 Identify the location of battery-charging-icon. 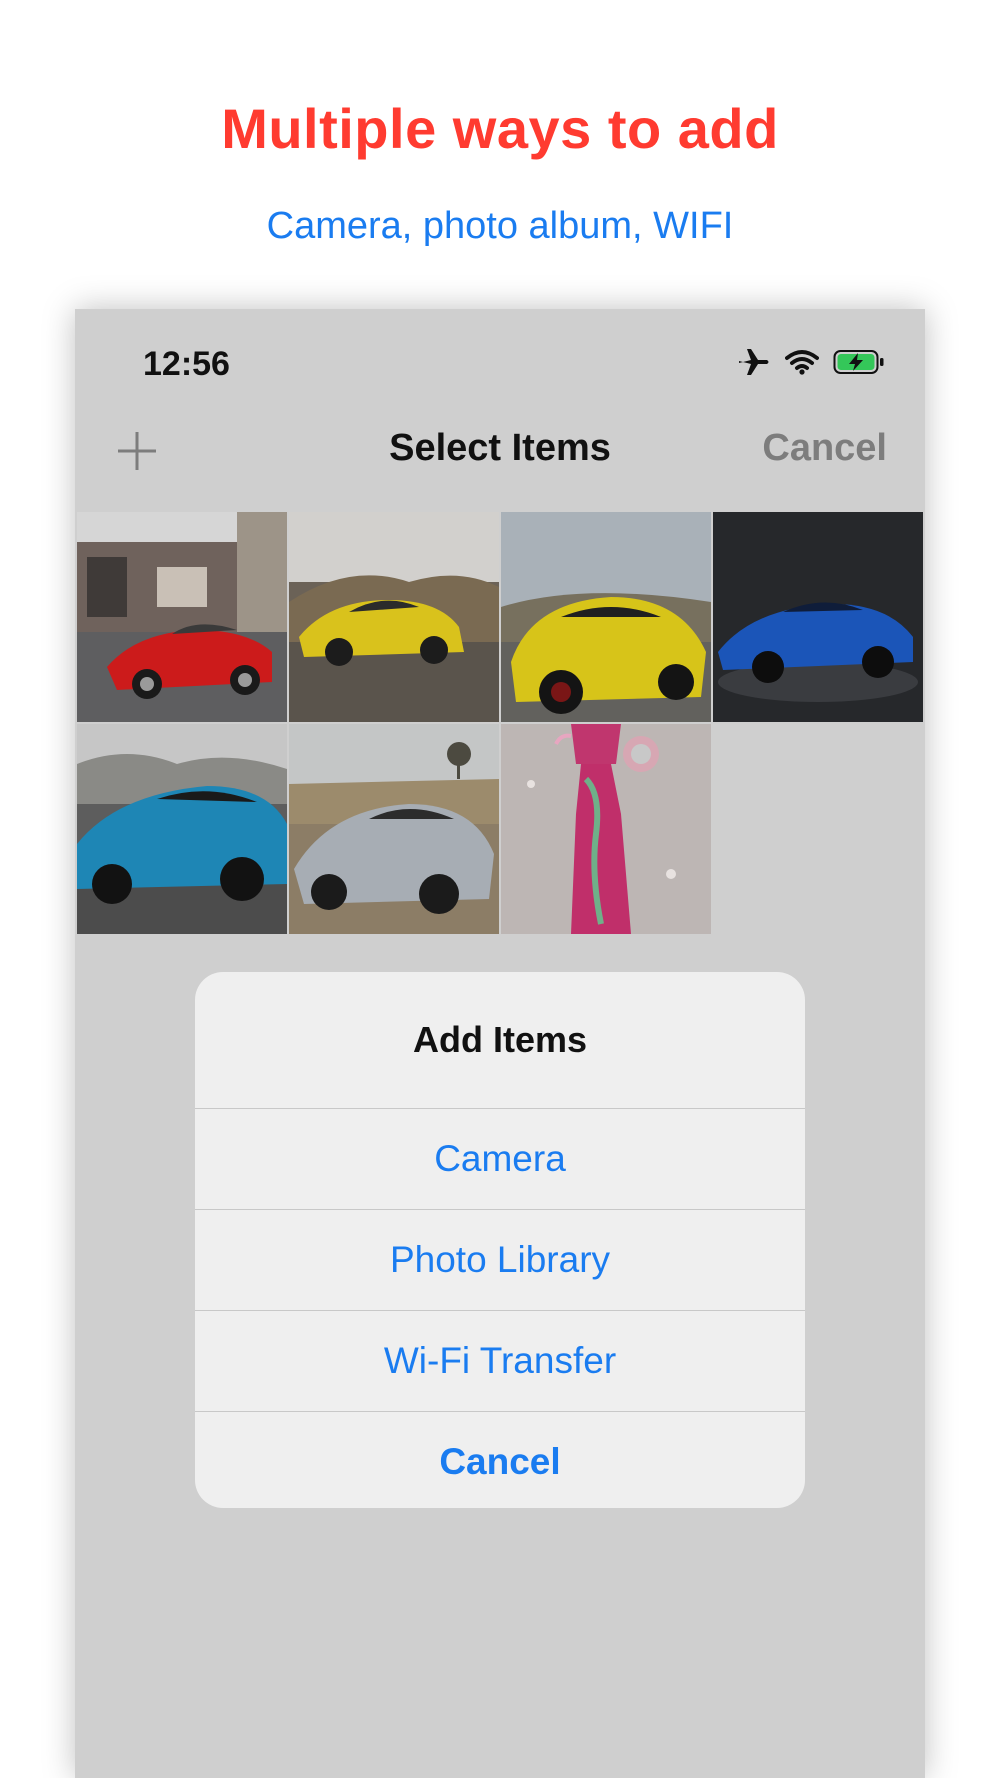
(859, 362).